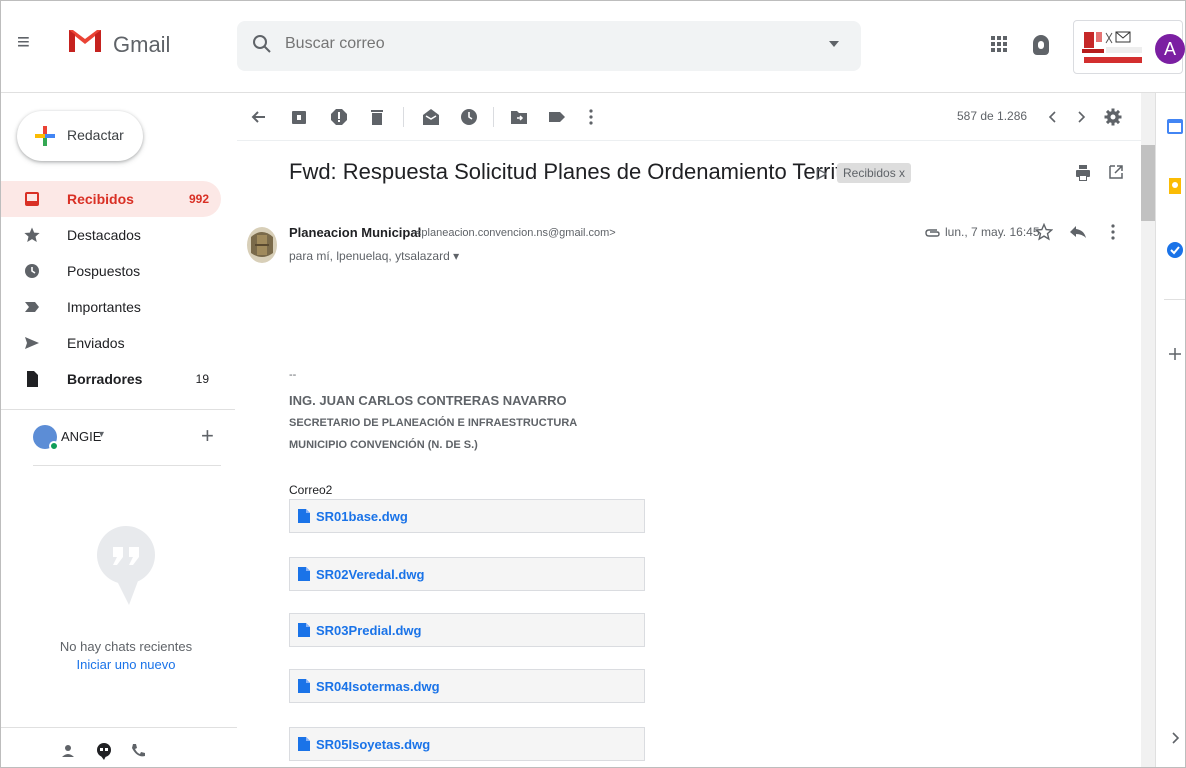 The image size is (1186, 768). Describe the element at coordinates (85, 40) in the screenshot. I see `gmail-logo-icon` at that location.